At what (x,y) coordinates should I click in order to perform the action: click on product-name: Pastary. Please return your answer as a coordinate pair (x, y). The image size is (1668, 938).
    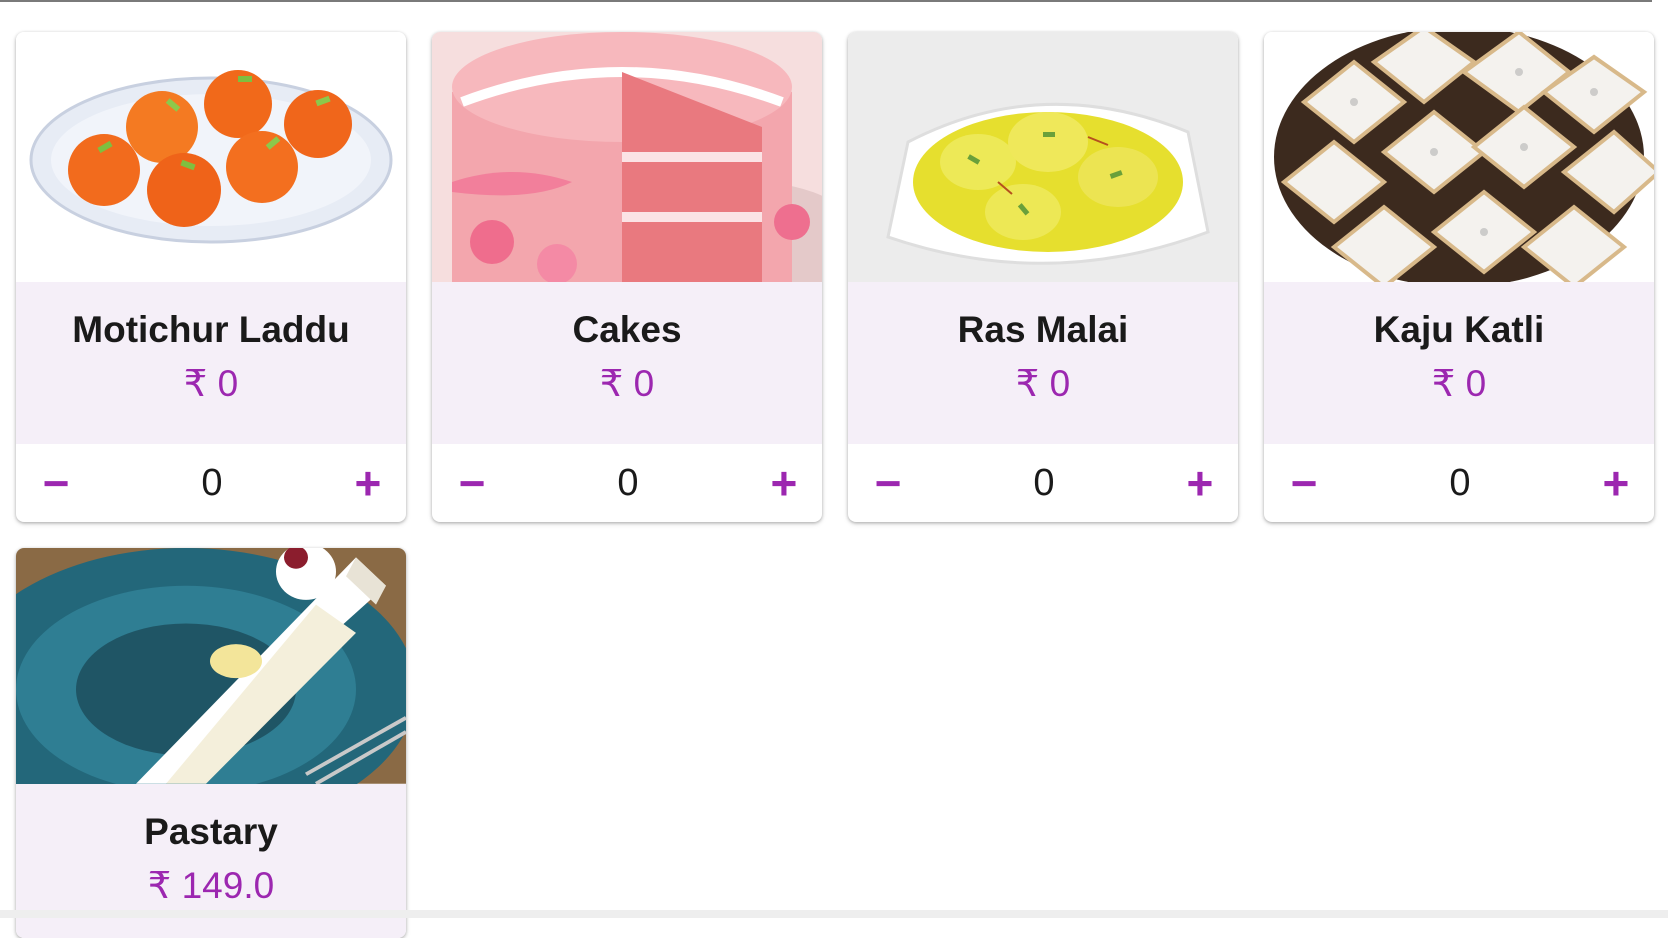
    Looking at the image, I should click on (211, 831).